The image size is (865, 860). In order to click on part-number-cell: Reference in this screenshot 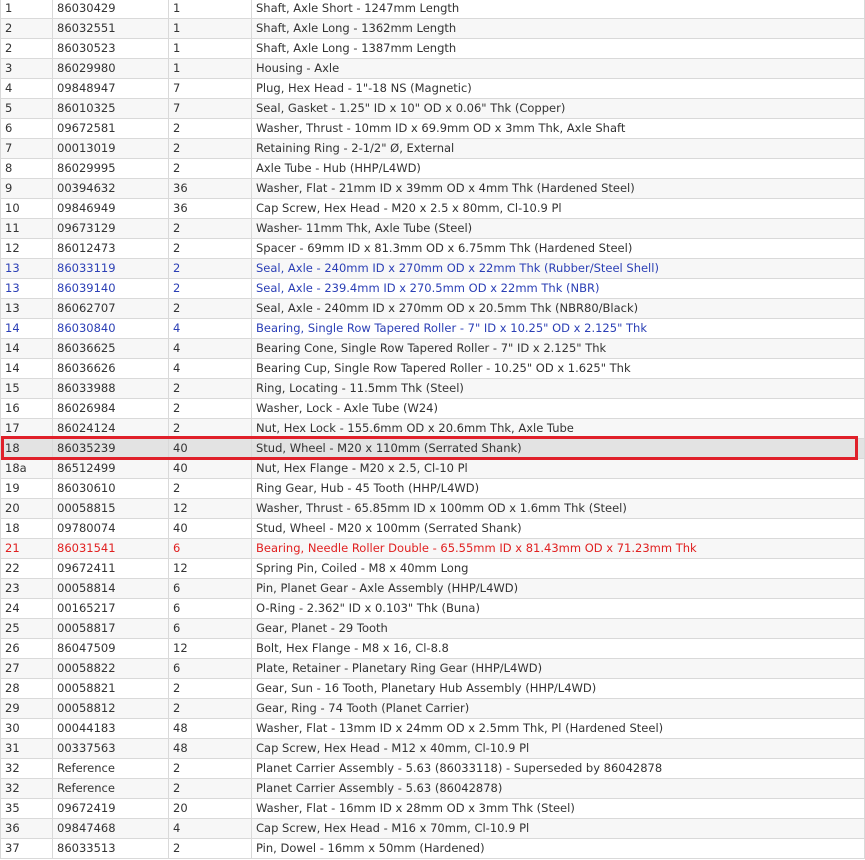, I will do `click(110, 788)`.